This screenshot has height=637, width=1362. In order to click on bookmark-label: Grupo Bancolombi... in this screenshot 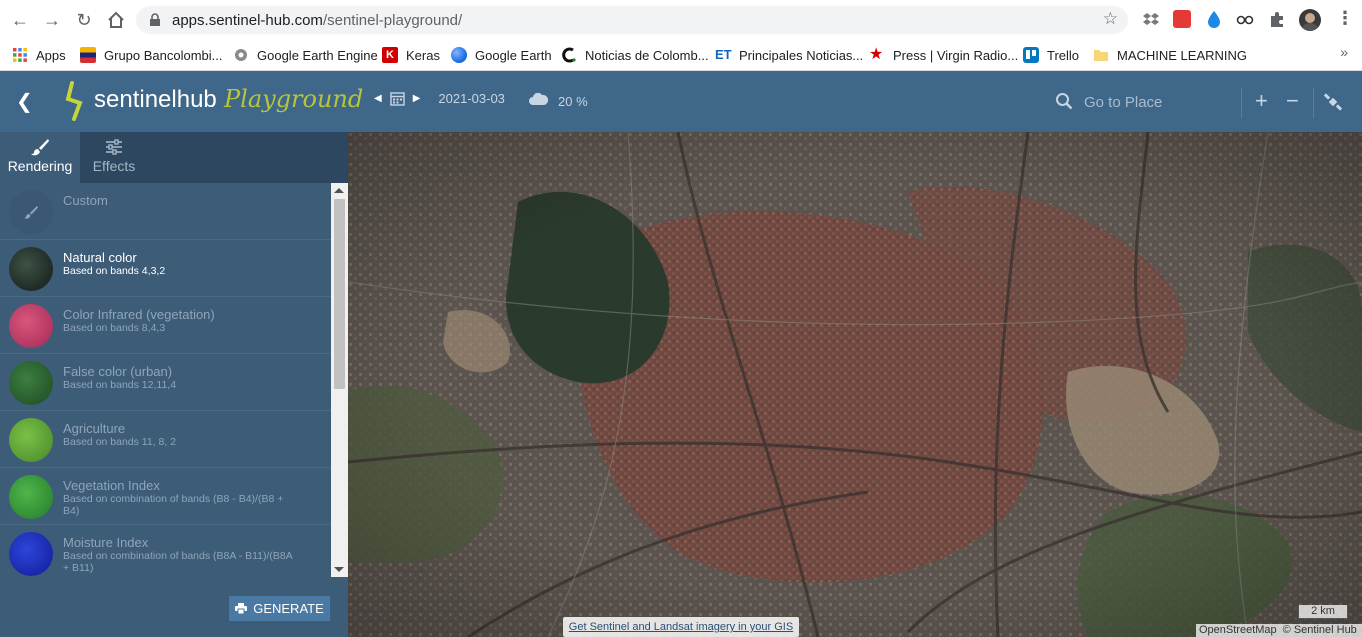, I will do `click(163, 55)`.